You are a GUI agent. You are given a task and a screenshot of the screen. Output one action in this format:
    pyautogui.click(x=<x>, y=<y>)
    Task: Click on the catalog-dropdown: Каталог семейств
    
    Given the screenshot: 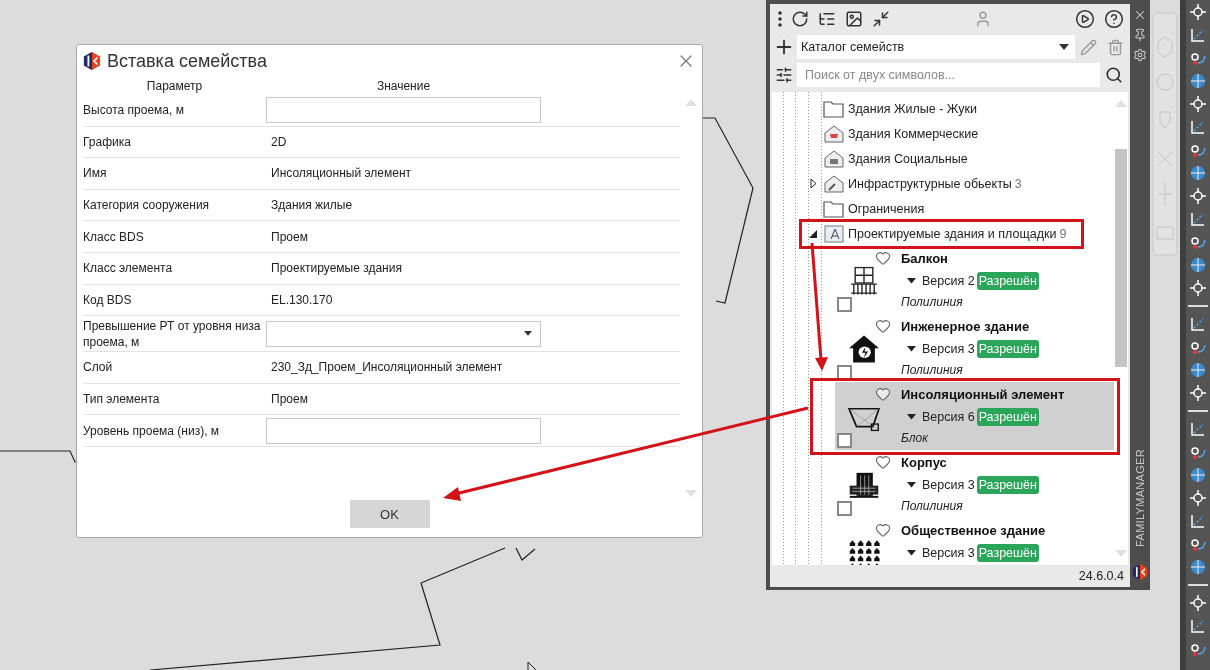 What is the action you would take?
    pyautogui.click(x=936, y=47)
    